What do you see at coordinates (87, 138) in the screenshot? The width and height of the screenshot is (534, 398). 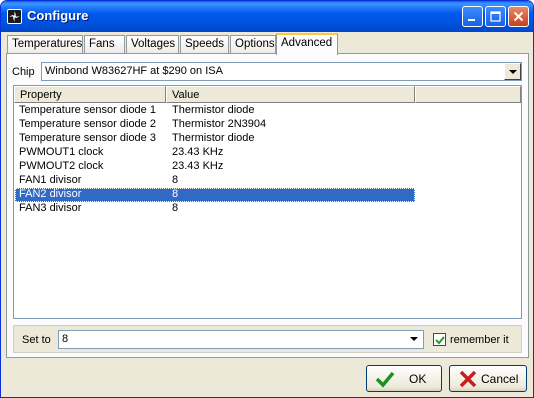 I see `row-property: Temperature sensor diode 3` at bounding box center [87, 138].